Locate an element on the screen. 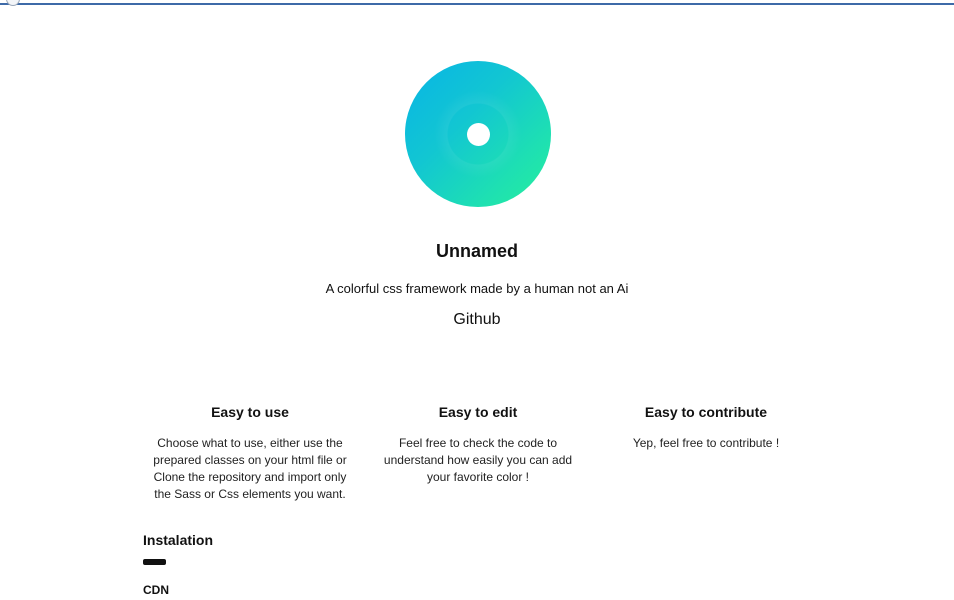  github-link-container: Github is located at coordinates (477, 320).